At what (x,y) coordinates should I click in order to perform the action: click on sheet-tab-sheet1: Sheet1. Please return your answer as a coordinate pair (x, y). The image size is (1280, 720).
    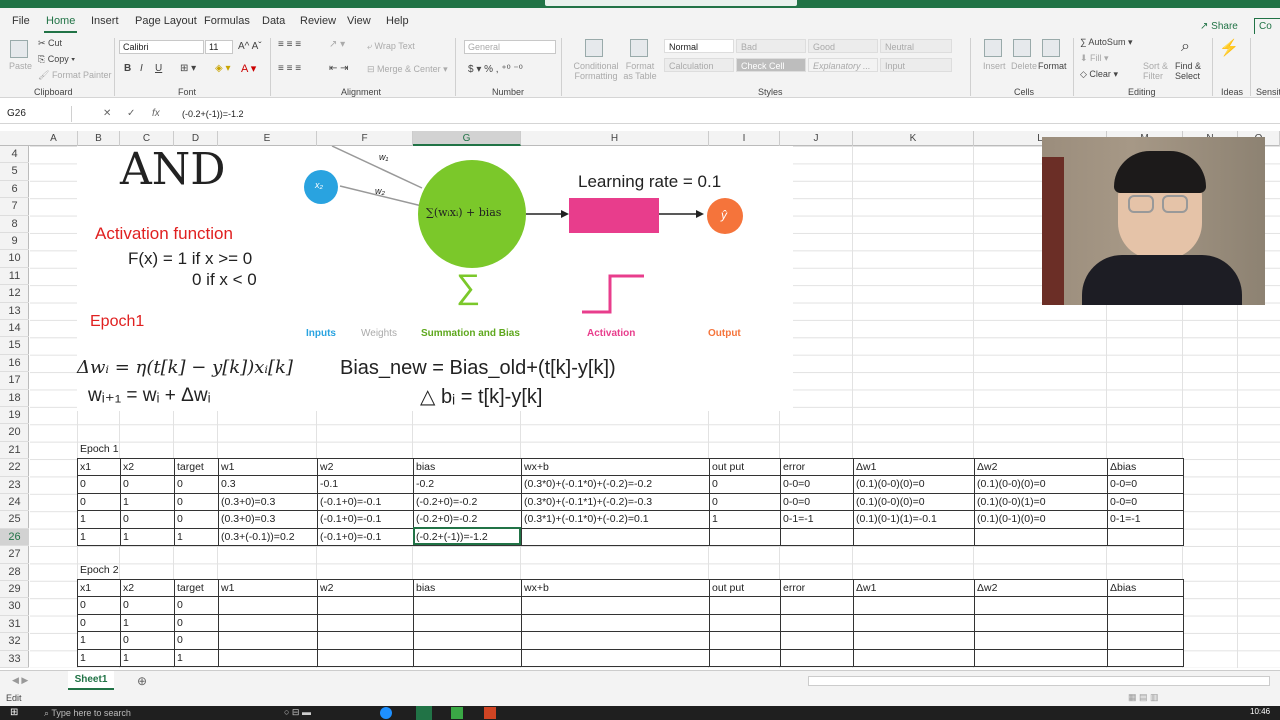
    Looking at the image, I should click on (91, 680).